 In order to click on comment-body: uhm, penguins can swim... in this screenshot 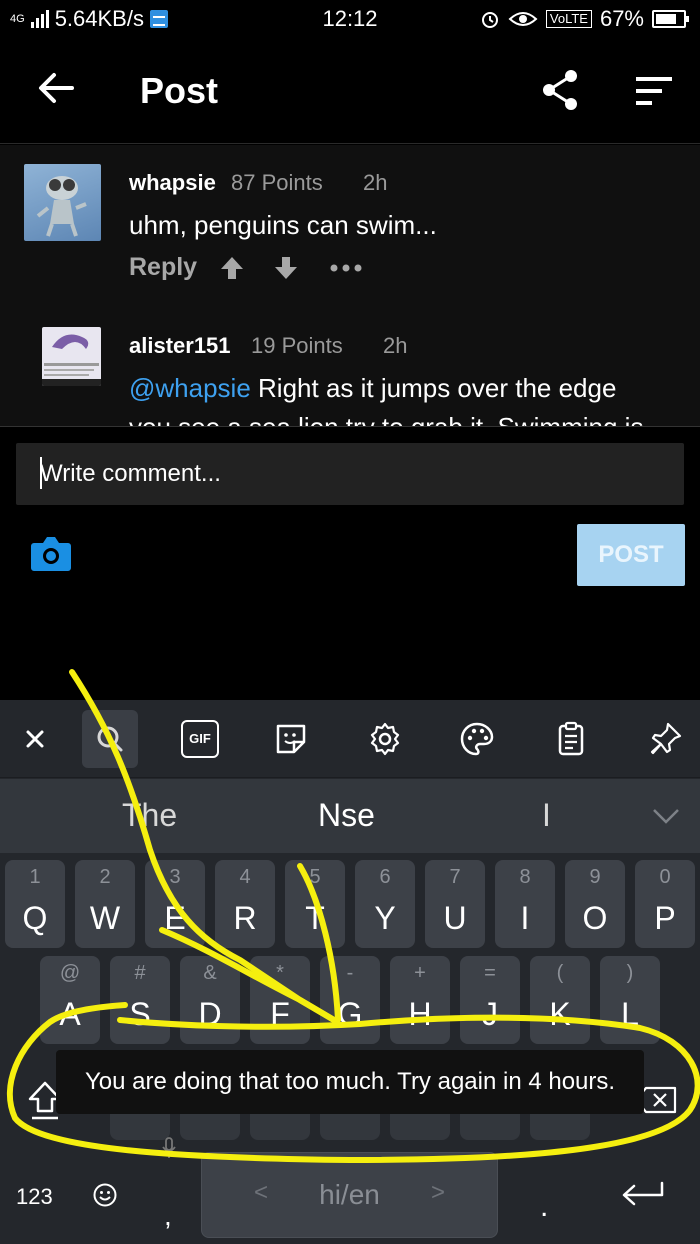, I will do `click(283, 225)`.